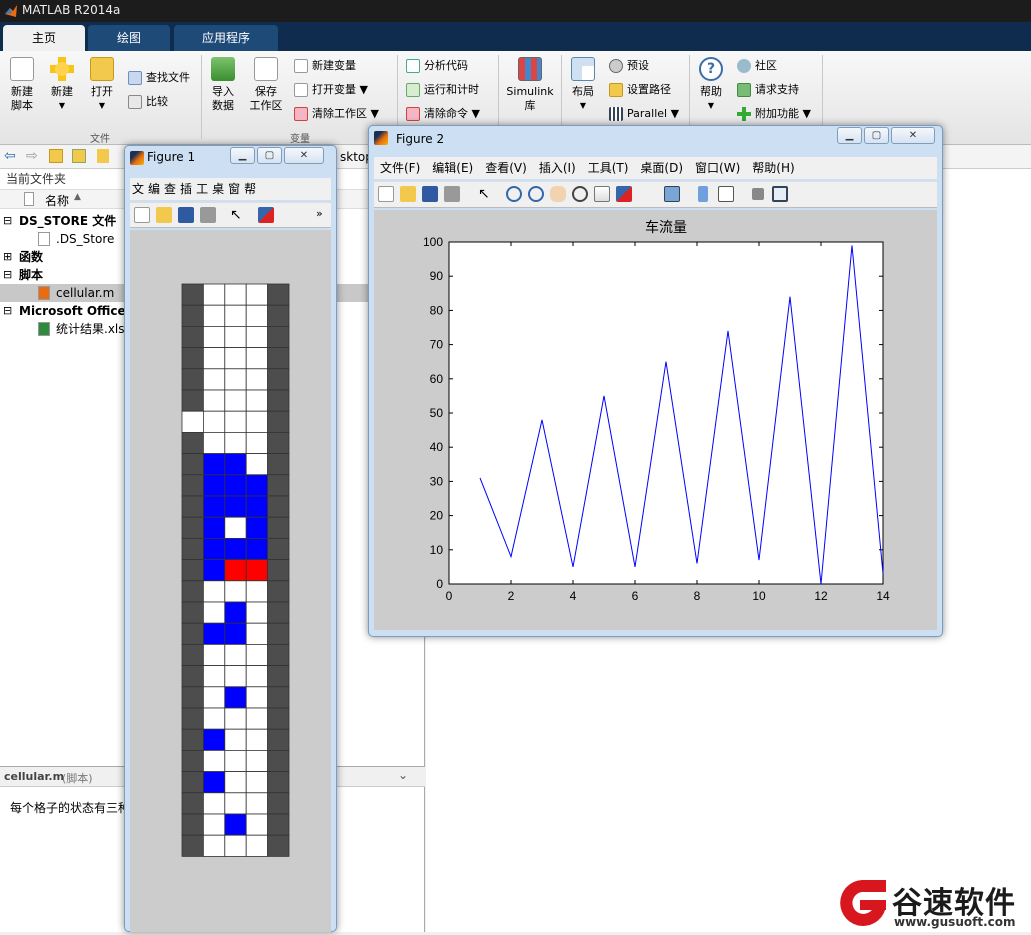  Describe the element at coordinates (644, 114) in the screenshot. I see `parallel-button: Parallel ▼` at that location.